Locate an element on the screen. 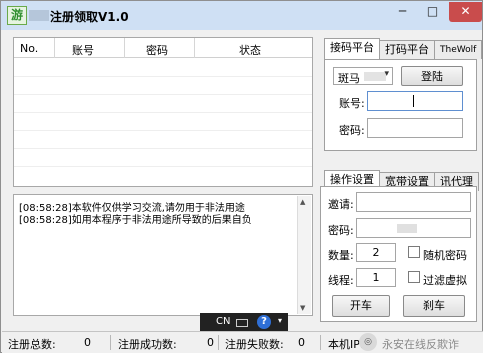 The width and height of the screenshot is (483, 353). filter-virtual-checkbox is located at coordinates (414, 277).